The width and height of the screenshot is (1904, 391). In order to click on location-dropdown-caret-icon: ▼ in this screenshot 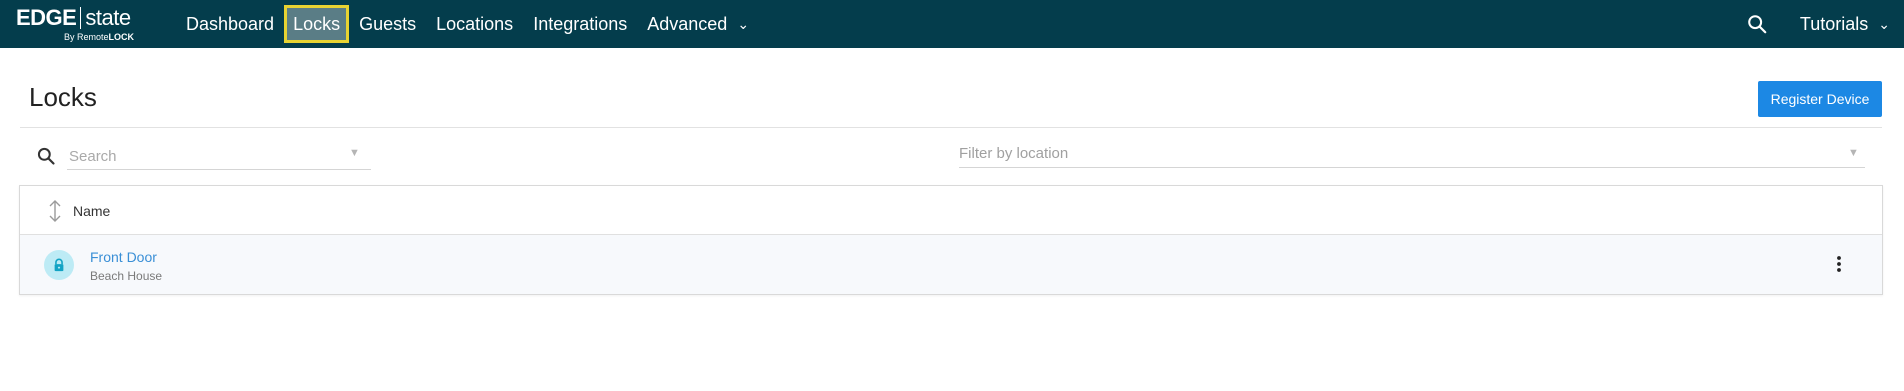, I will do `click(1853, 153)`.